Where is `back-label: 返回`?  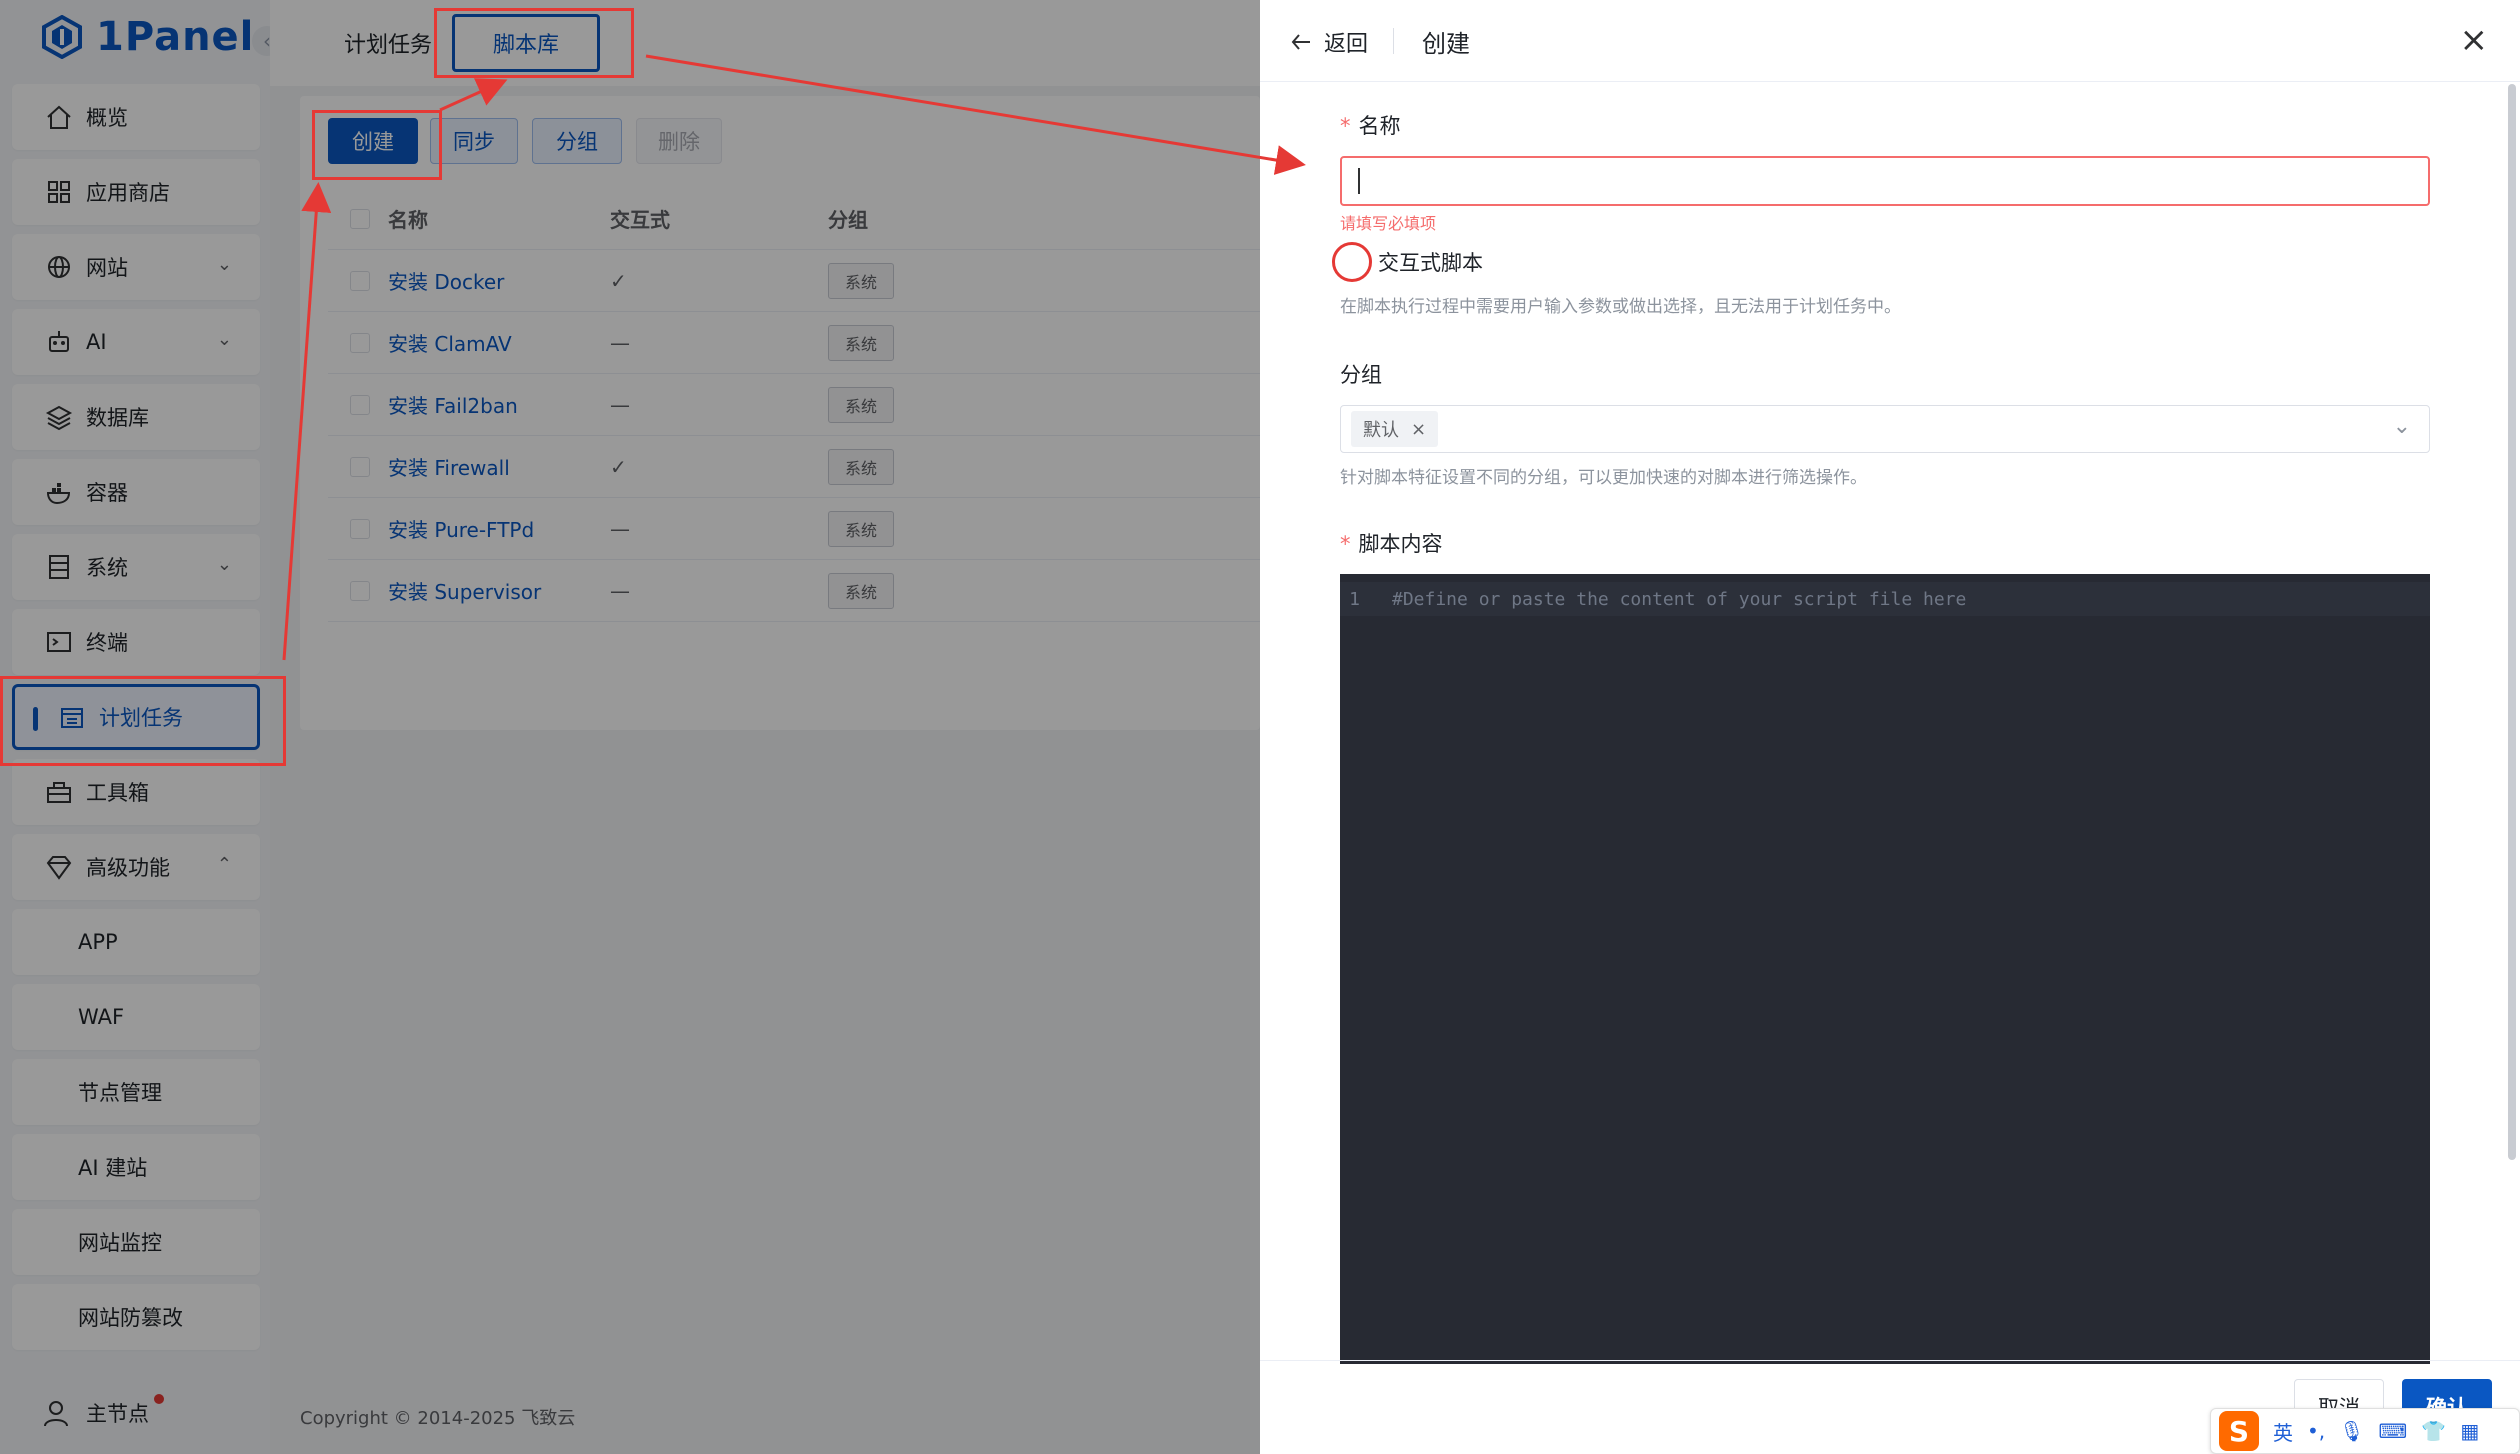 back-label: 返回 is located at coordinates (1346, 44).